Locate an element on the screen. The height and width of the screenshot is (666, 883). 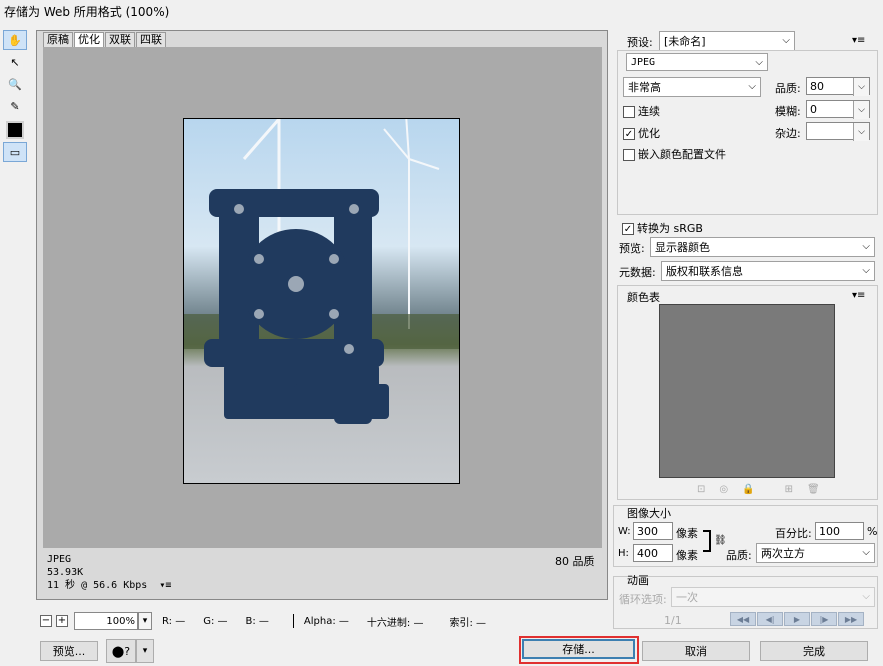
blur-value: 0 is located at coordinates (813, 109).